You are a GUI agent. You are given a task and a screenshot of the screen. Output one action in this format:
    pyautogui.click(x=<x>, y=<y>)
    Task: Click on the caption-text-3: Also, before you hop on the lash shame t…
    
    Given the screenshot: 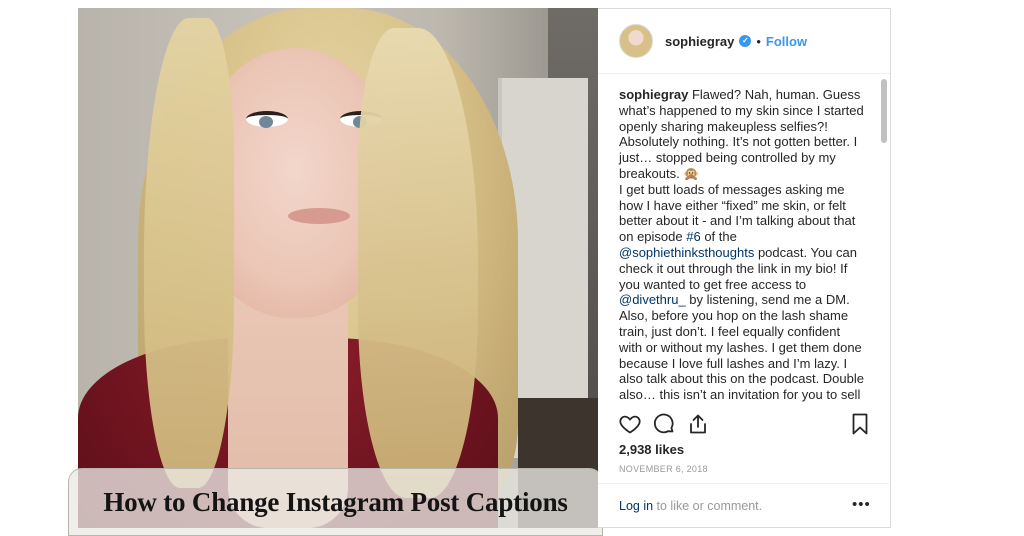 What is the action you would take?
    pyautogui.click(x=741, y=356)
    